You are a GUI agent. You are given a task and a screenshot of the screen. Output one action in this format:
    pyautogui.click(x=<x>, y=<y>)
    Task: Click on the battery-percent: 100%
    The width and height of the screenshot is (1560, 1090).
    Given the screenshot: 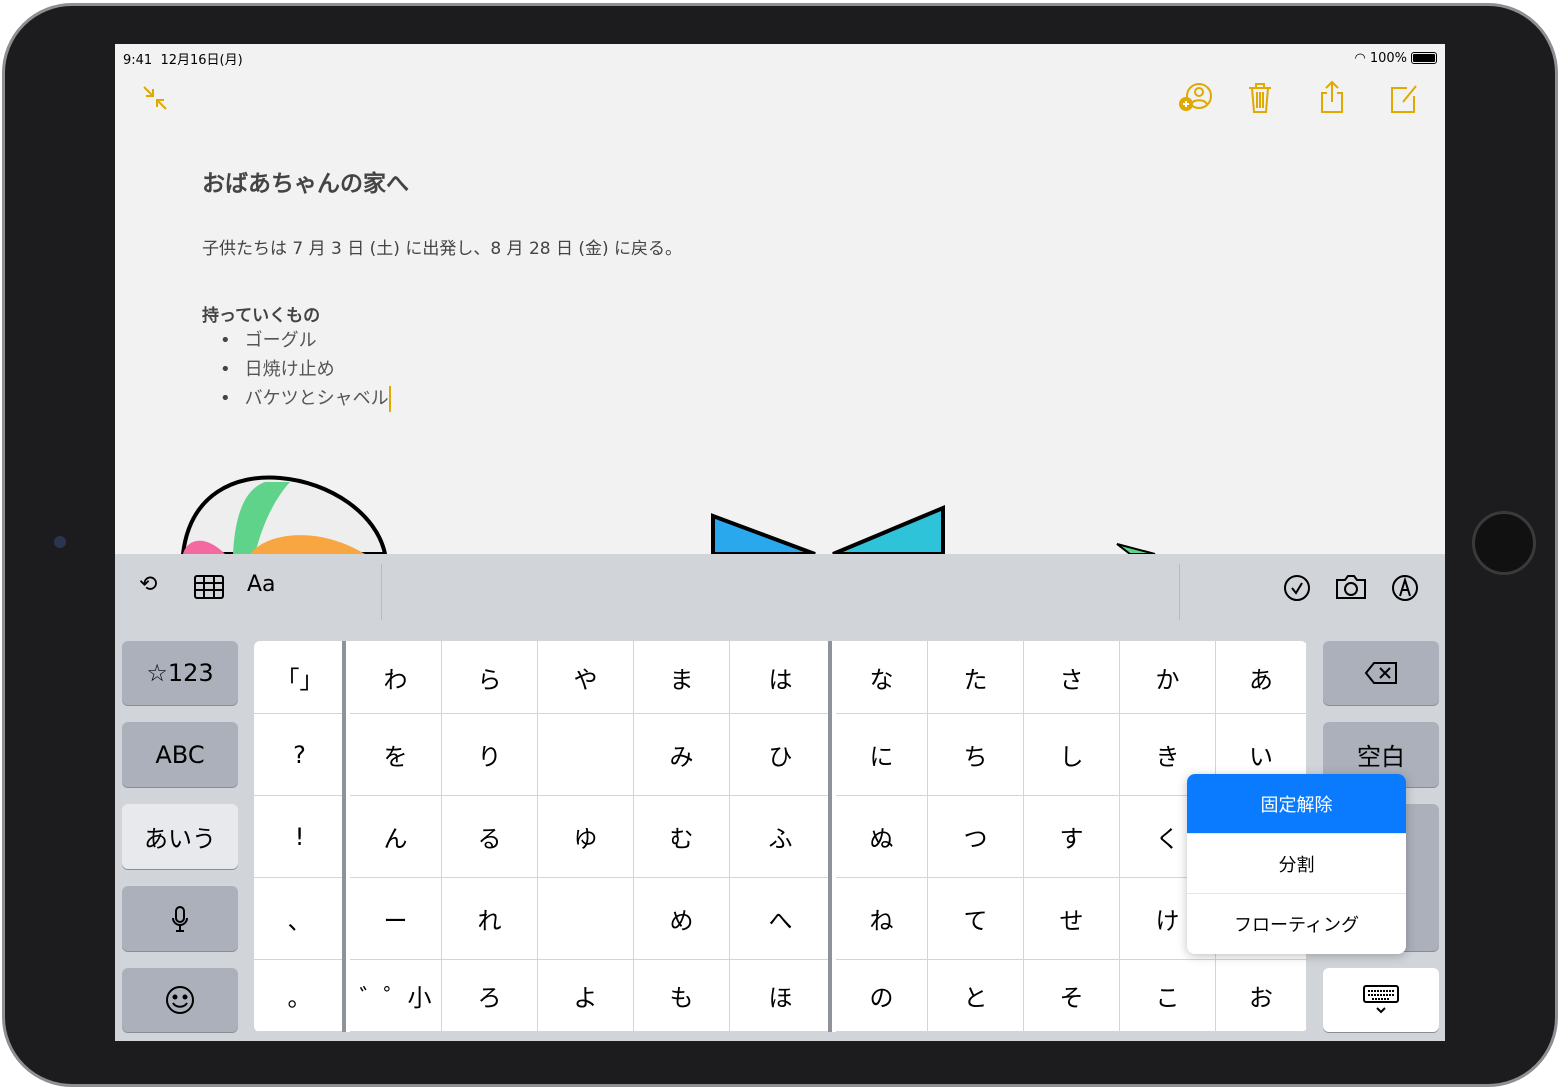 What is the action you would take?
    pyautogui.click(x=1388, y=58)
    